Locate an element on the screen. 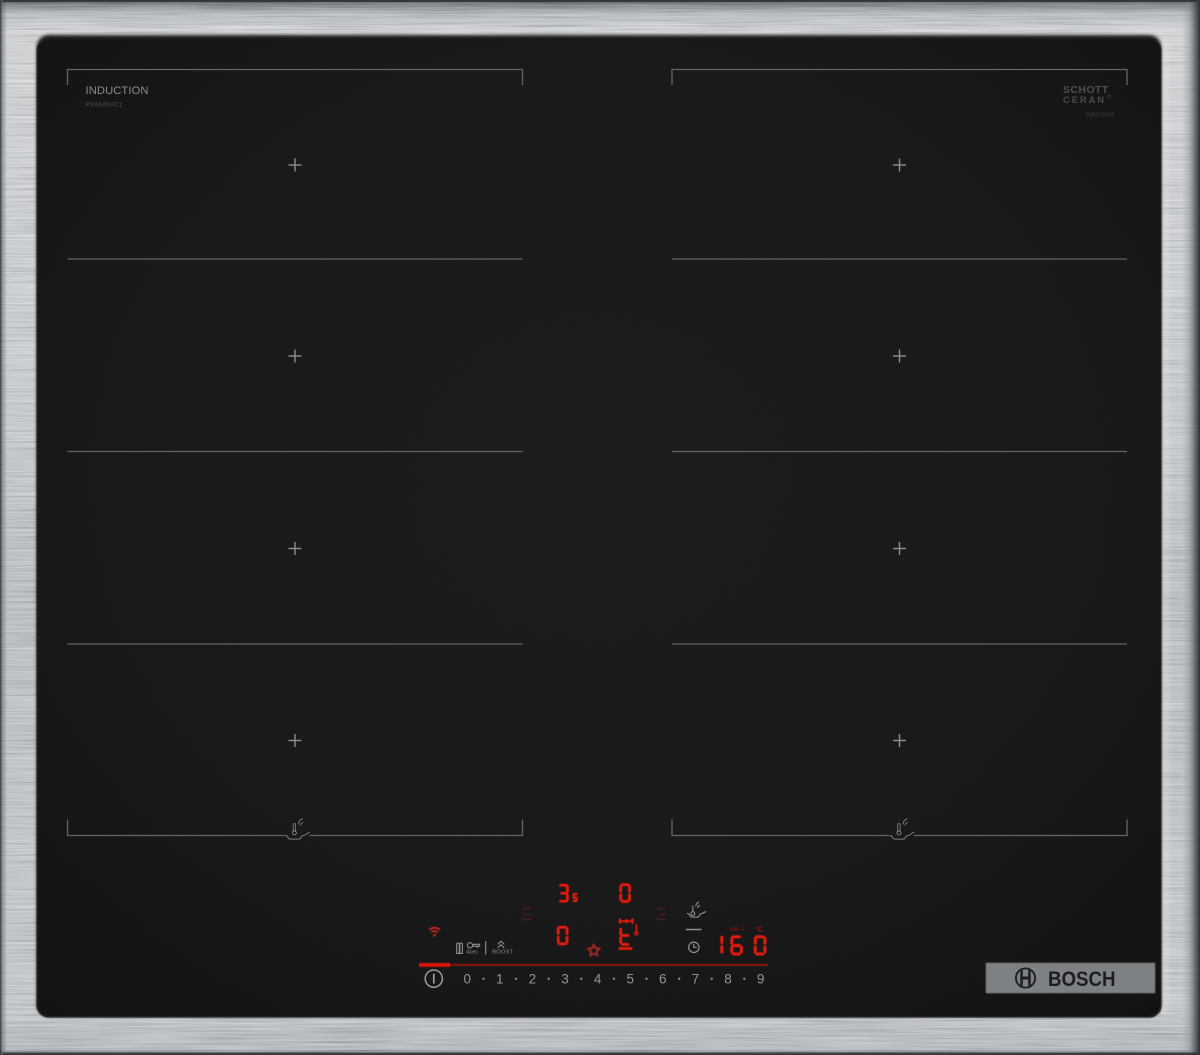  svg-text: 0 is located at coordinates (467, 978).